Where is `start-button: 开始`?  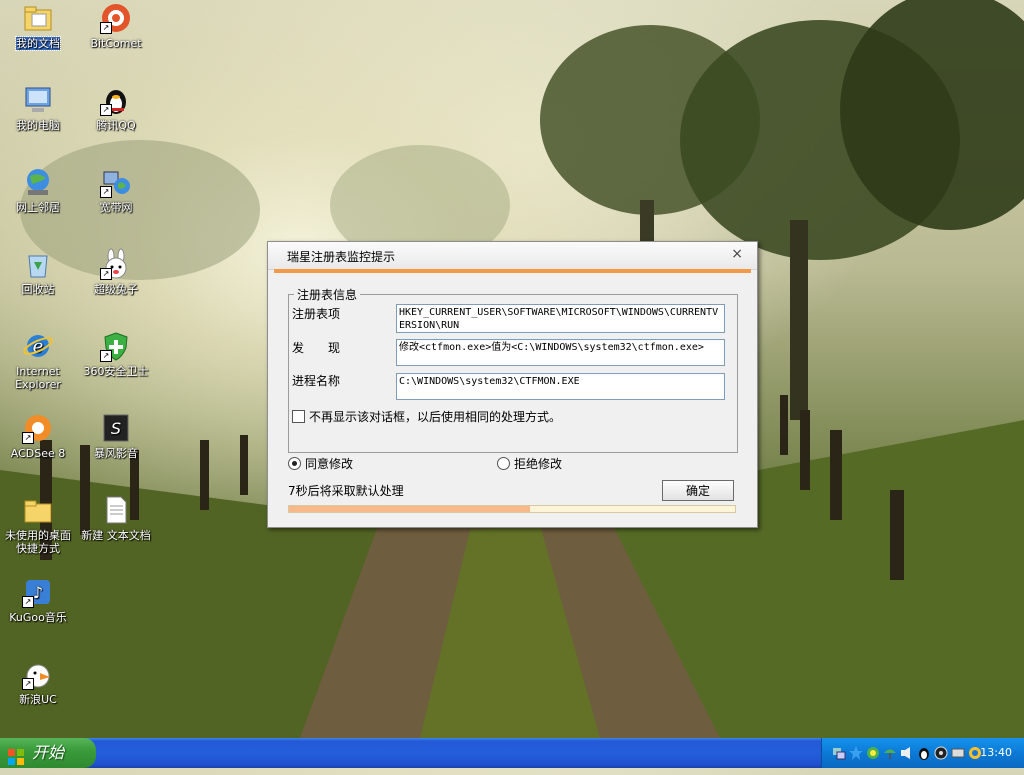
start-button: 开始 is located at coordinates (48, 753).